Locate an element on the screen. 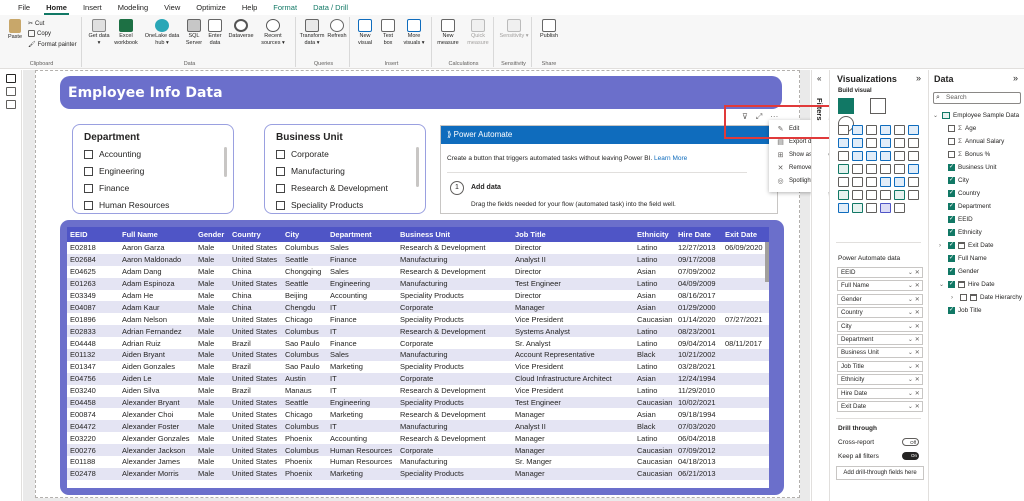 The image size is (1024, 501). menu-insert: Insert is located at coordinates (92, 7).